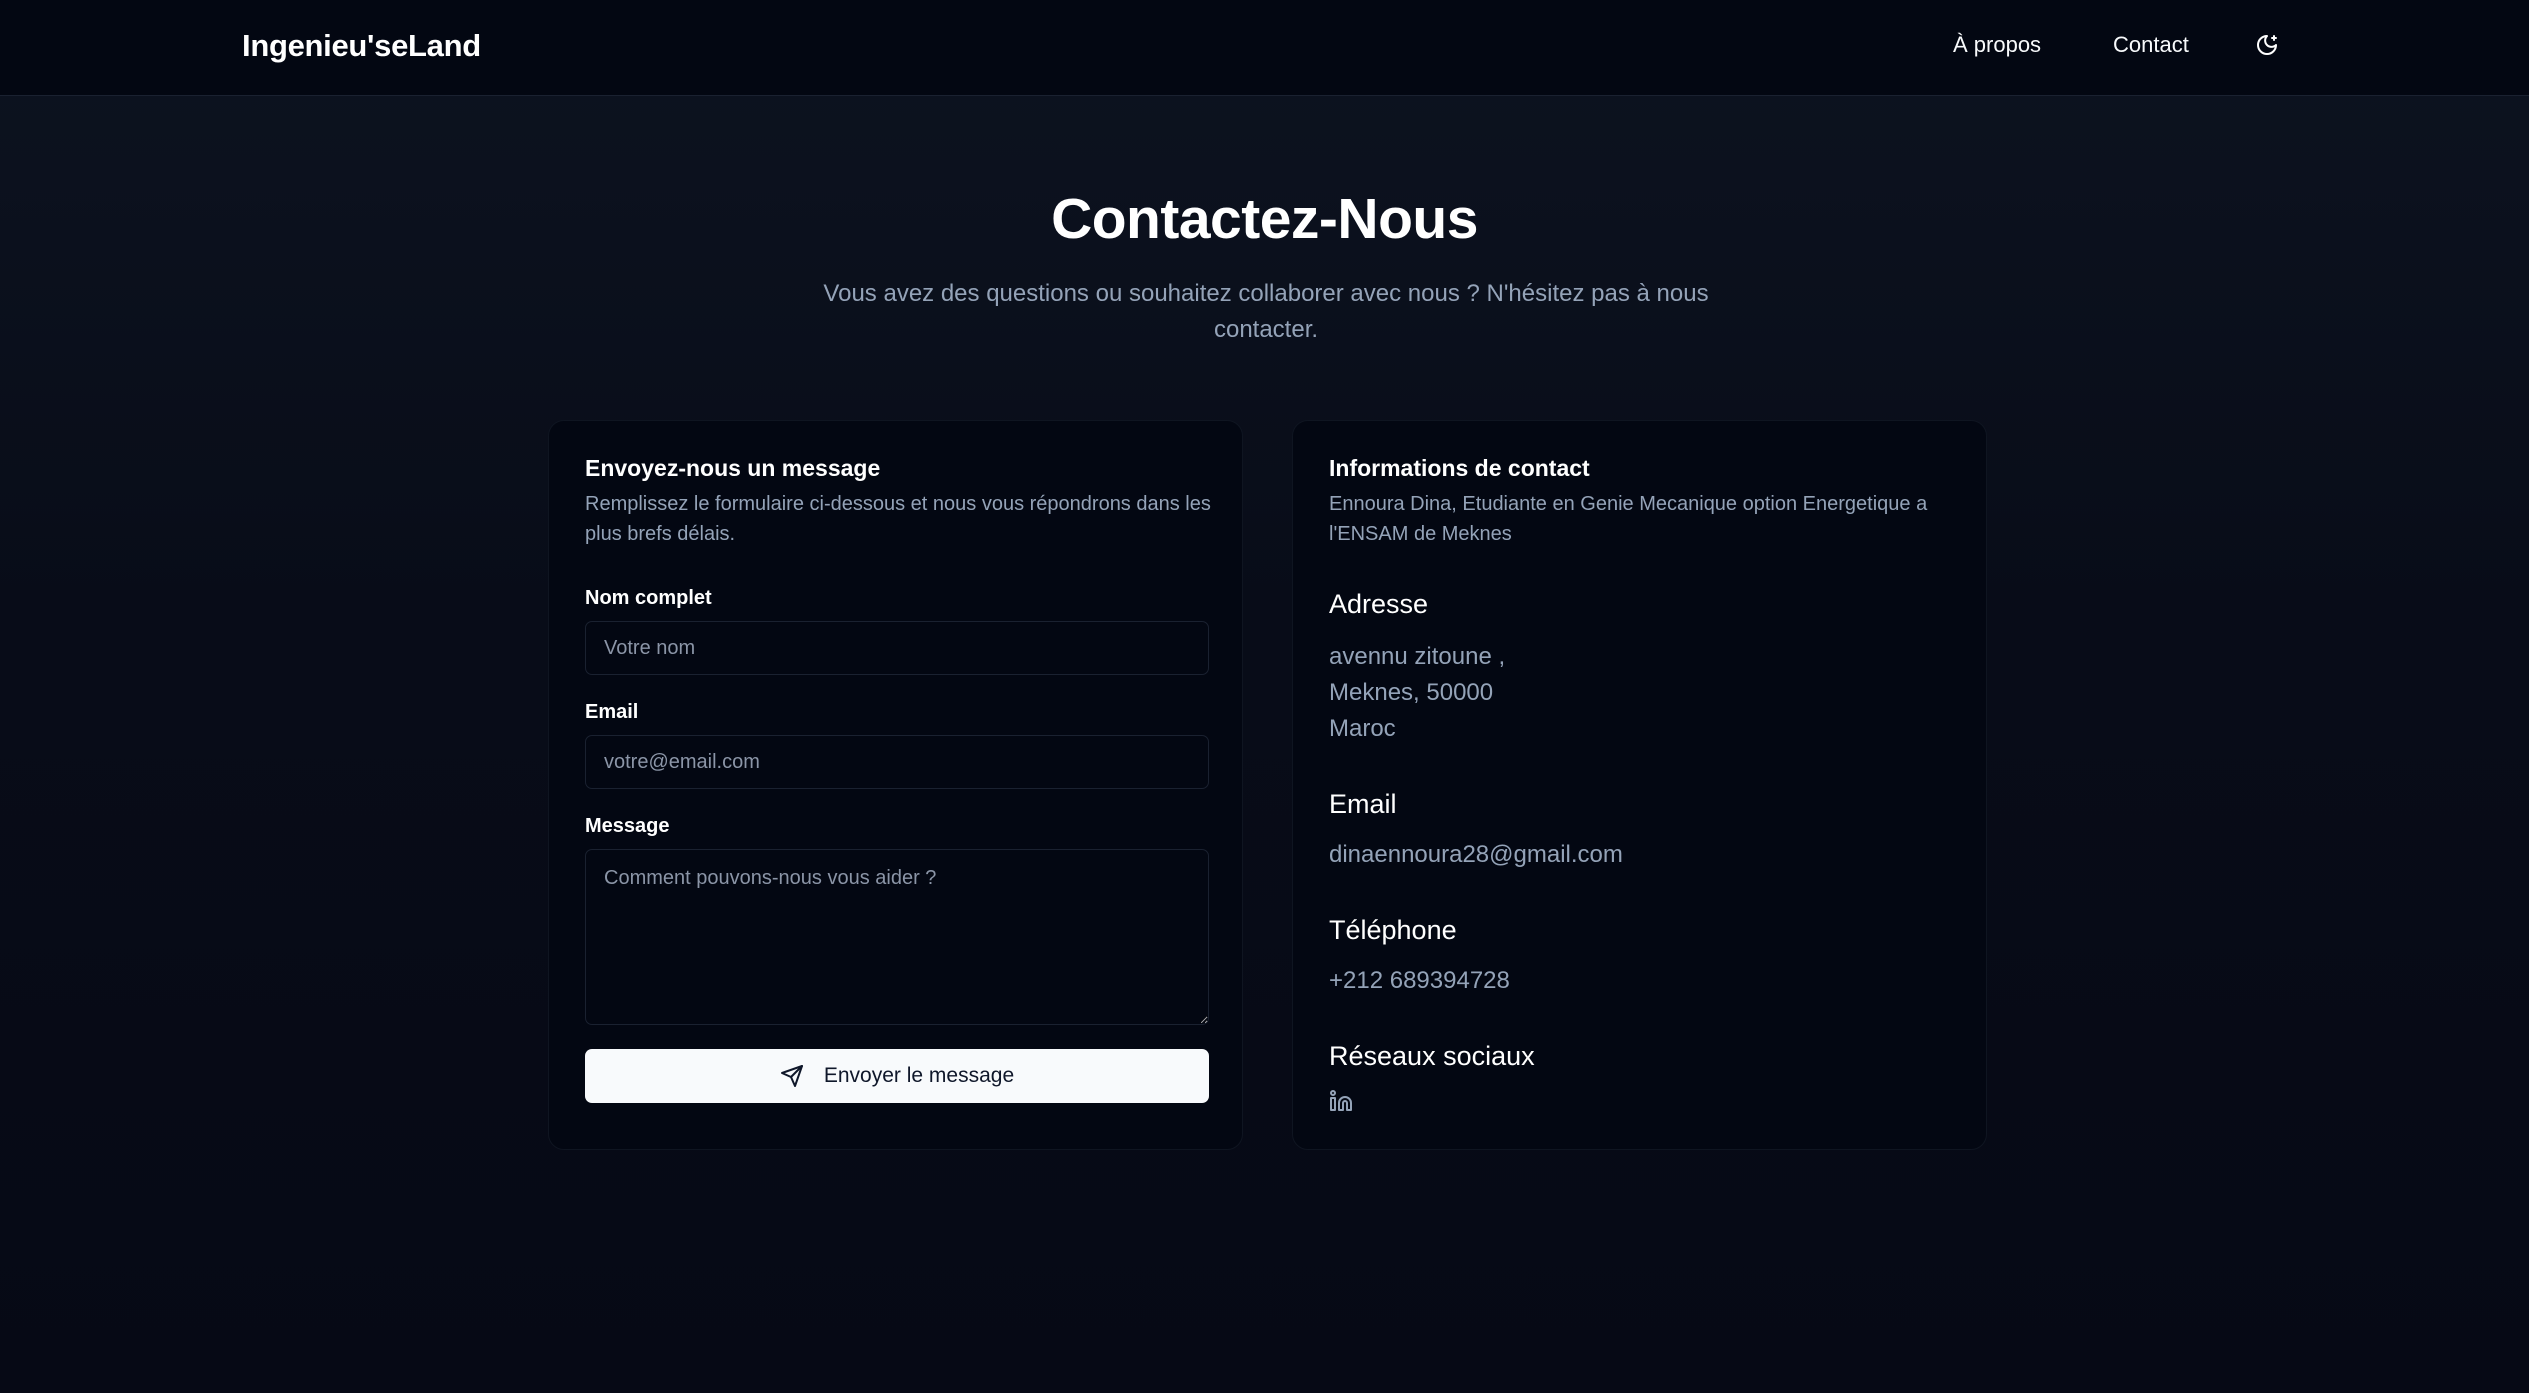 This screenshot has height=1393, width=2529. What do you see at coordinates (1264, 48) in the screenshot?
I see `navbar: Ingenieu'seLand À propos Contact` at bounding box center [1264, 48].